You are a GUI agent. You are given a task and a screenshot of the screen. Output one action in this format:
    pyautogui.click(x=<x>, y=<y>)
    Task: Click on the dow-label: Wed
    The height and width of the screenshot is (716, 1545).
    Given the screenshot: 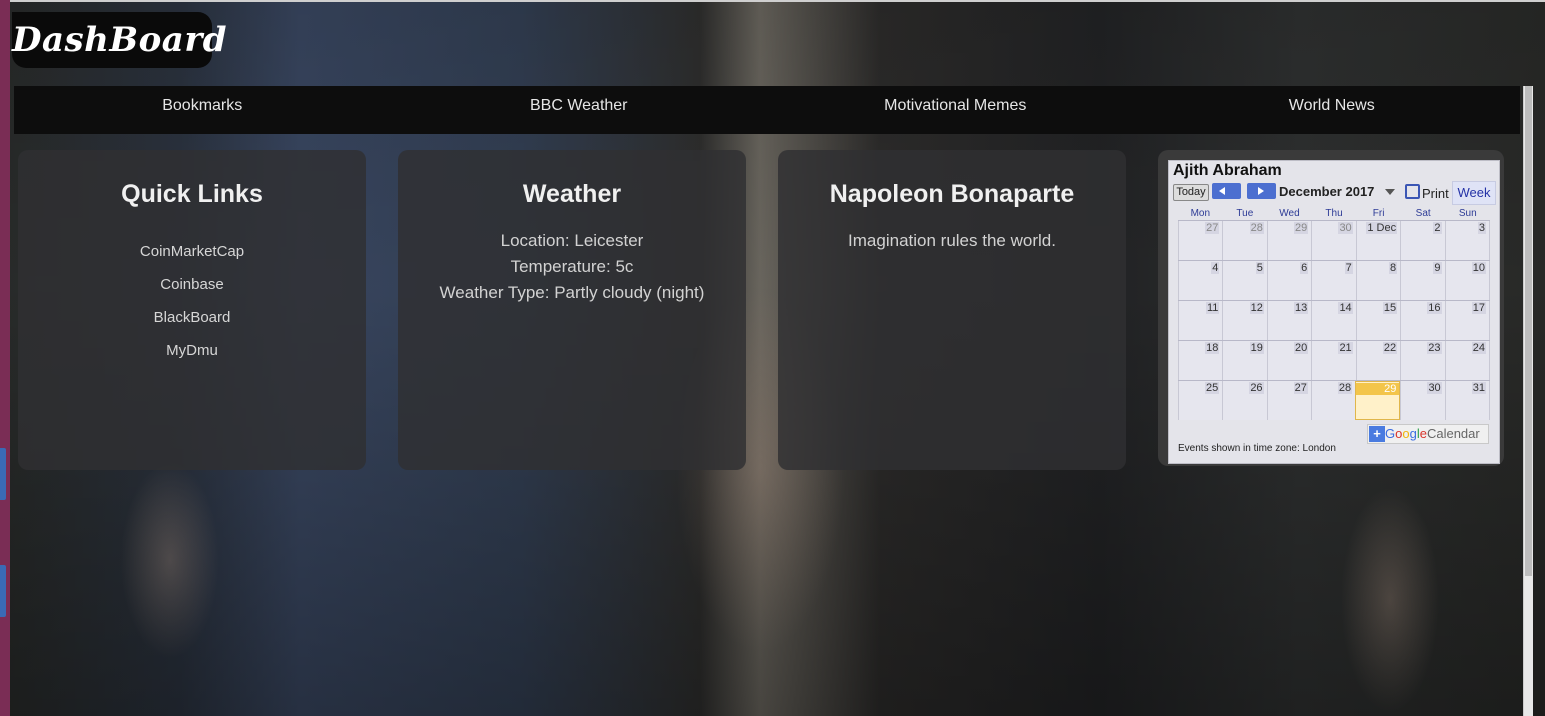 What is the action you would take?
    pyautogui.click(x=1289, y=213)
    